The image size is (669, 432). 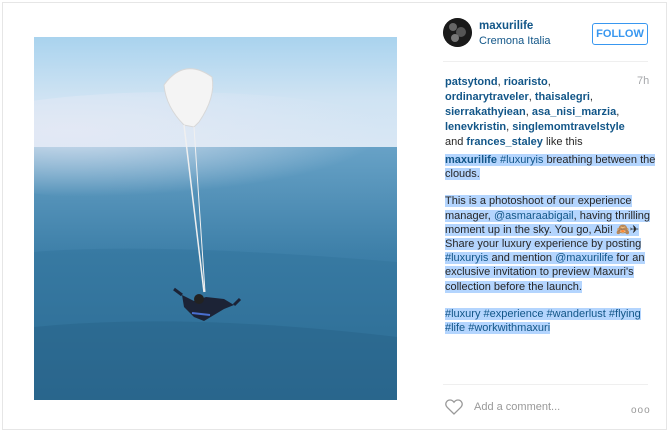 I want to click on hashtag-link: #workwithmaxuri, so click(x=509, y=328).